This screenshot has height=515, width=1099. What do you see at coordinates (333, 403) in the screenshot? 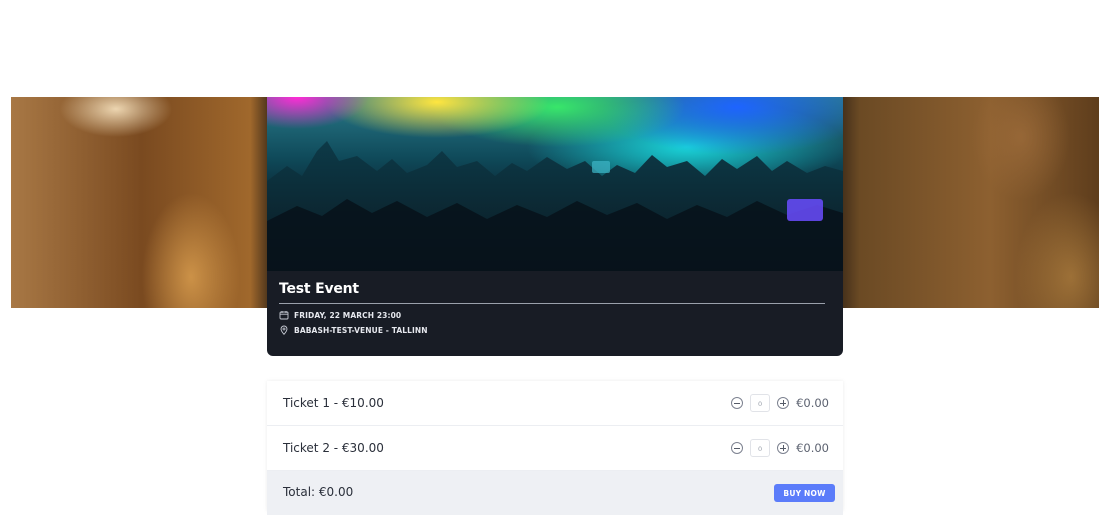
I see `ticket-name: Ticket 1 - €10.00` at bounding box center [333, 403].